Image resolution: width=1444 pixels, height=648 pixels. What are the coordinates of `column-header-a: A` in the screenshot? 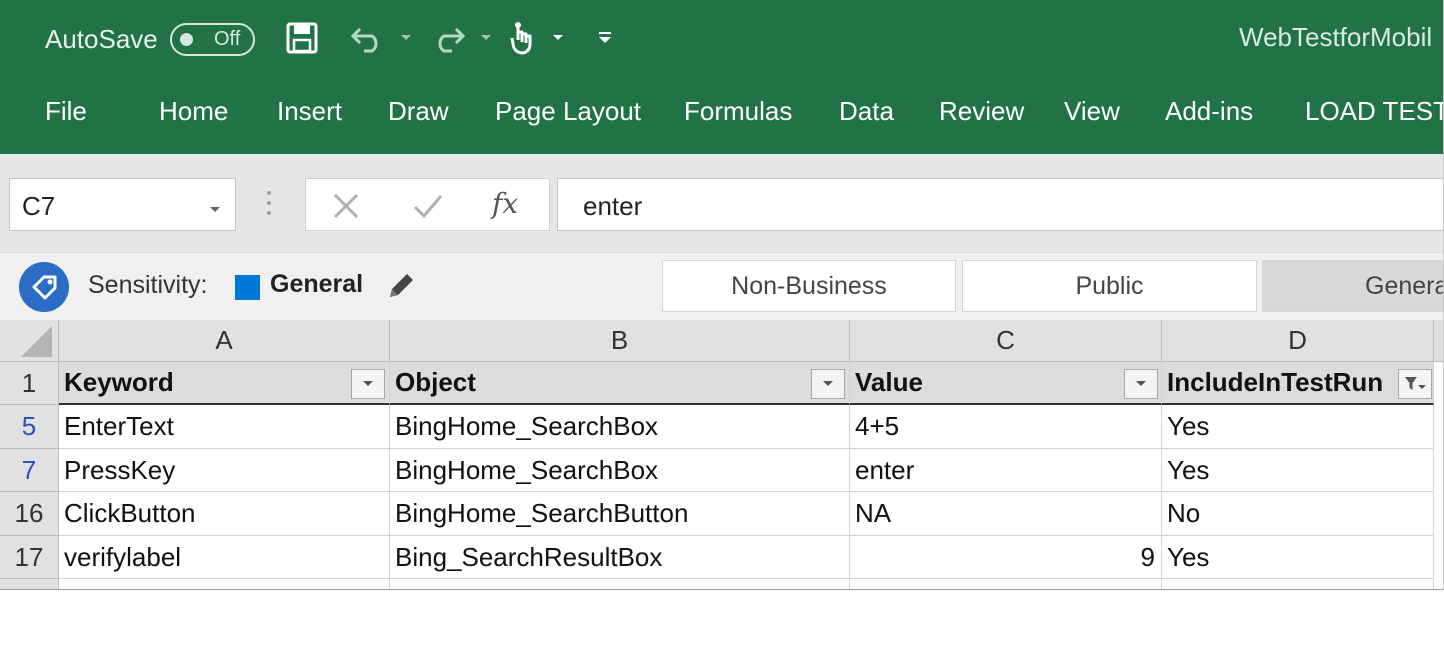 It's located at (224, 341).